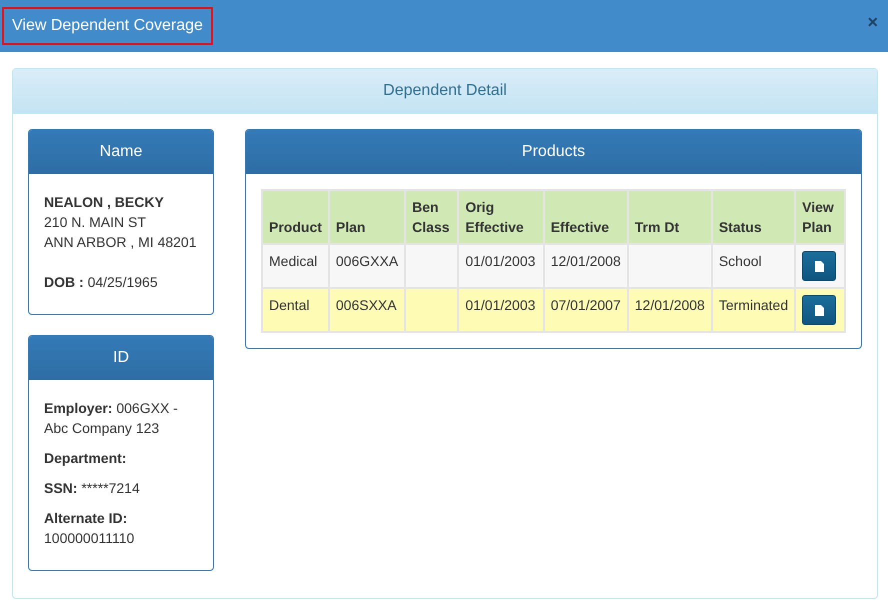 Image resolution: width=888 pixels, height=614 pixels. Describe the element at coordinates (90, 538) in the screenshot. I see `field-value: 100000011110` at that location.